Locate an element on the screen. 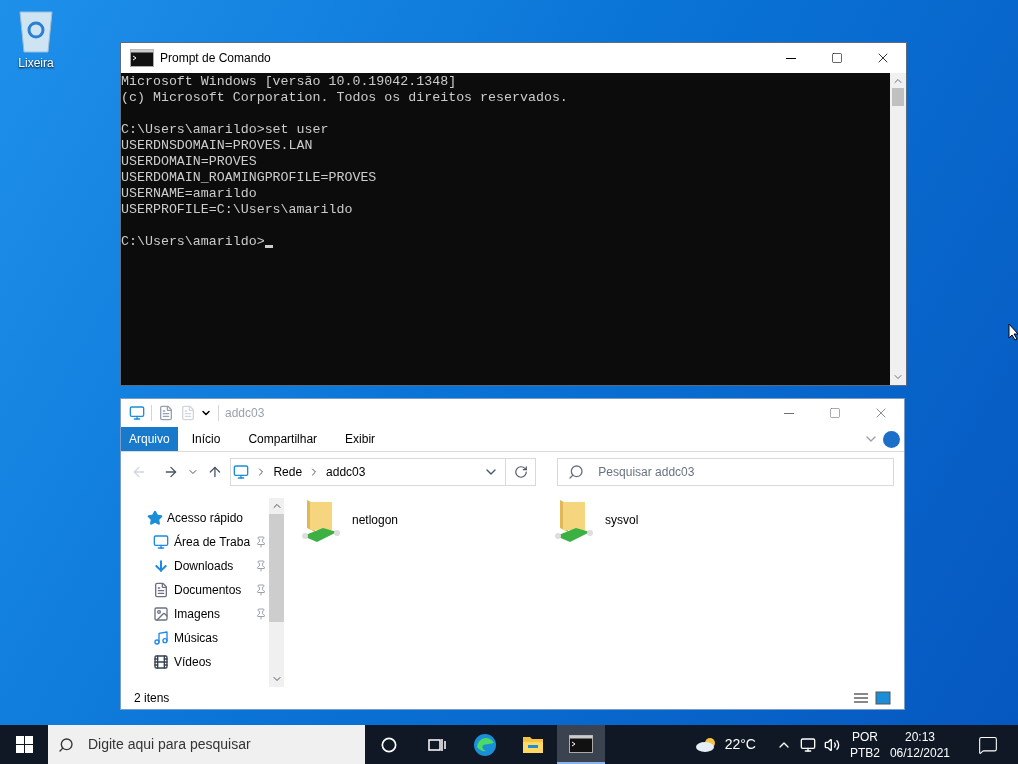  folder-icon is located at coordinates (533, 744).